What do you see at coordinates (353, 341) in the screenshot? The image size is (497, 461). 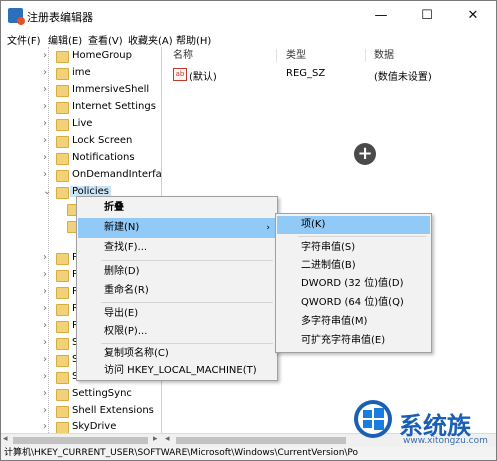 I see `submenu-item-expandable-string: 可扩充字符串值(E)` at bounding box center [353, 341].